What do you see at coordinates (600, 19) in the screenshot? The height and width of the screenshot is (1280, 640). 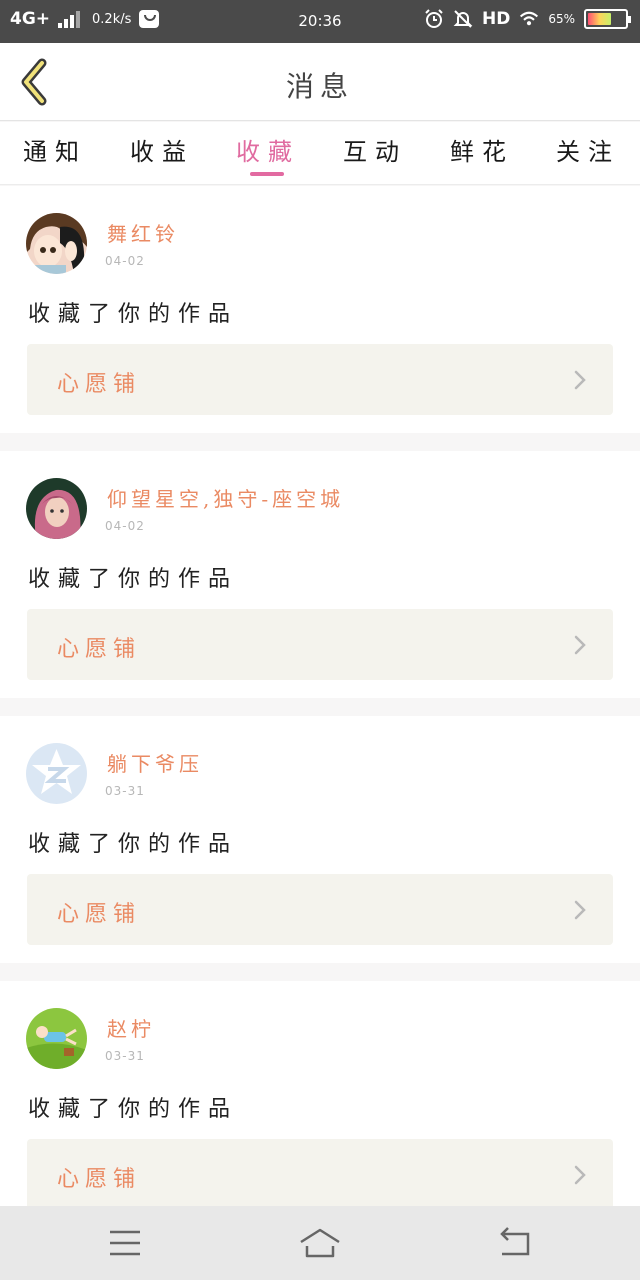 I see `battery-fill` at bounding box center [600, 19].